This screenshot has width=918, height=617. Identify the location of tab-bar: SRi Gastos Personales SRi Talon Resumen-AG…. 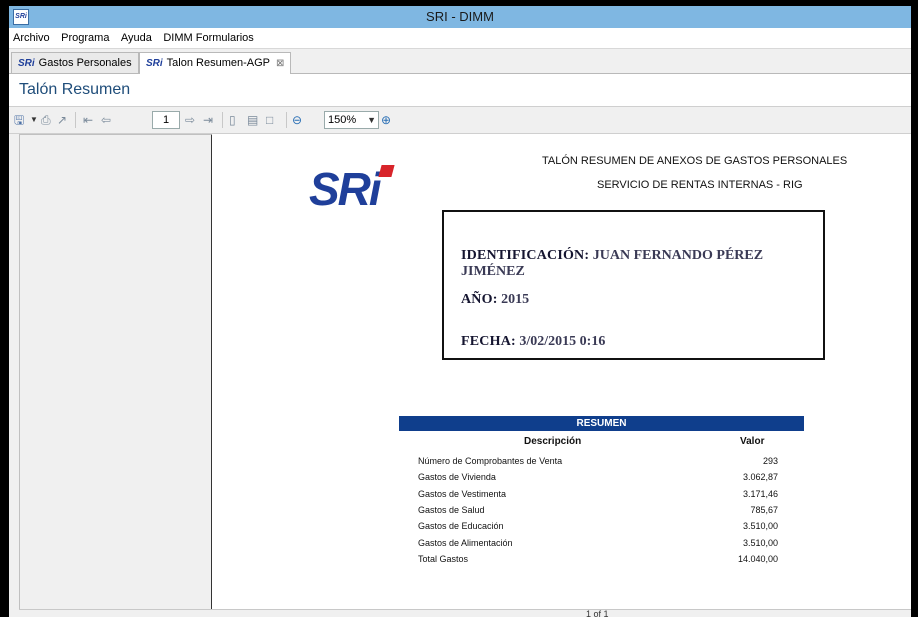
(460, 61).